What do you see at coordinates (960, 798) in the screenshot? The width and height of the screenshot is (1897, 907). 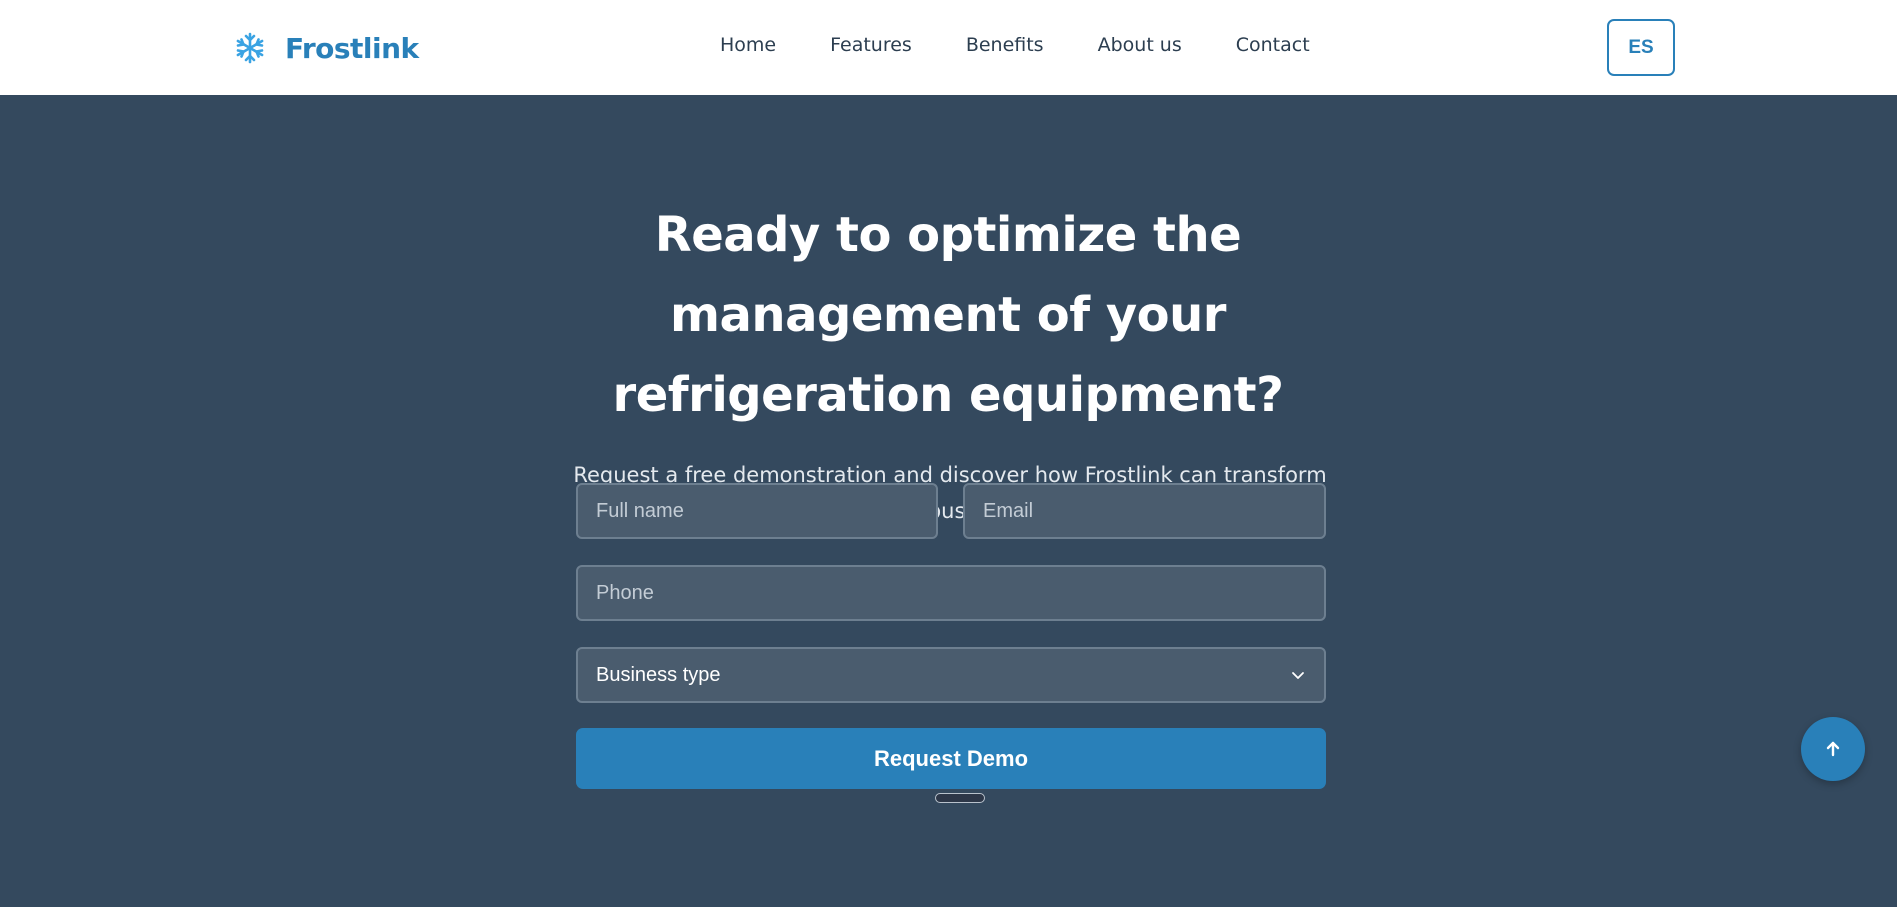 I see `scrollbar-thumb` at bounding box center [960, 798].